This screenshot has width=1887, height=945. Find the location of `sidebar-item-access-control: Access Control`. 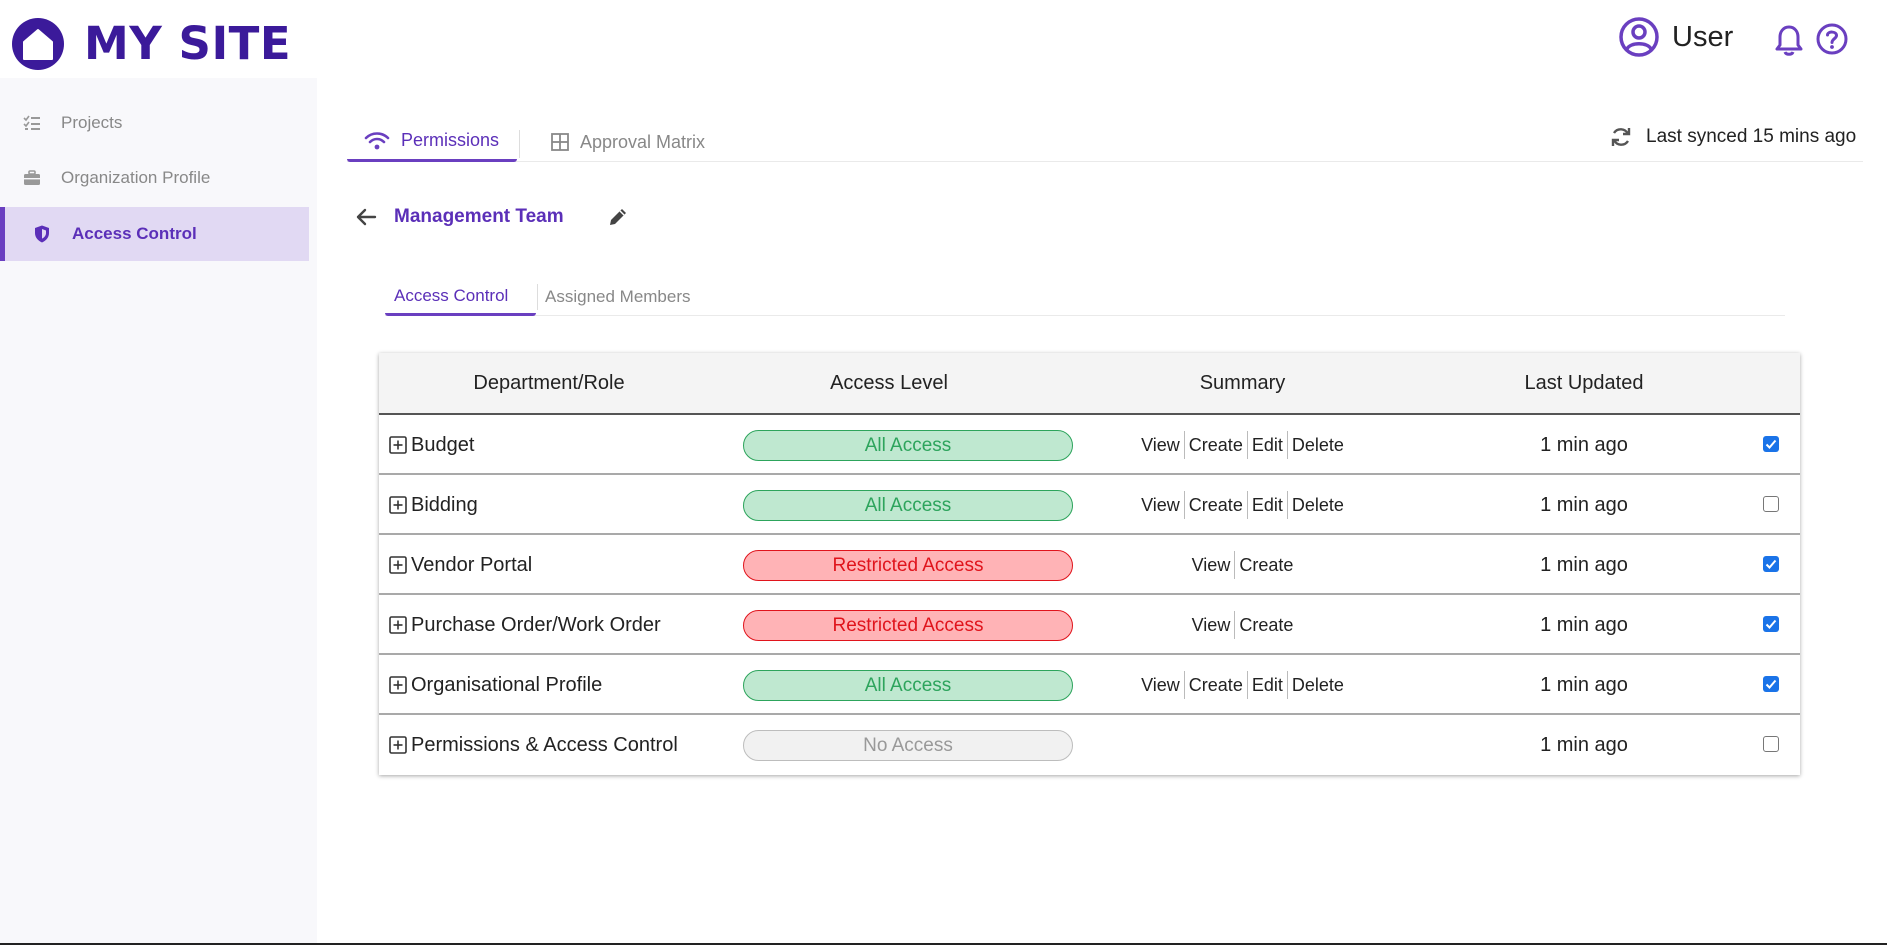

sidebar-item-access-control: Access Control is located at coordinates (154, 234).